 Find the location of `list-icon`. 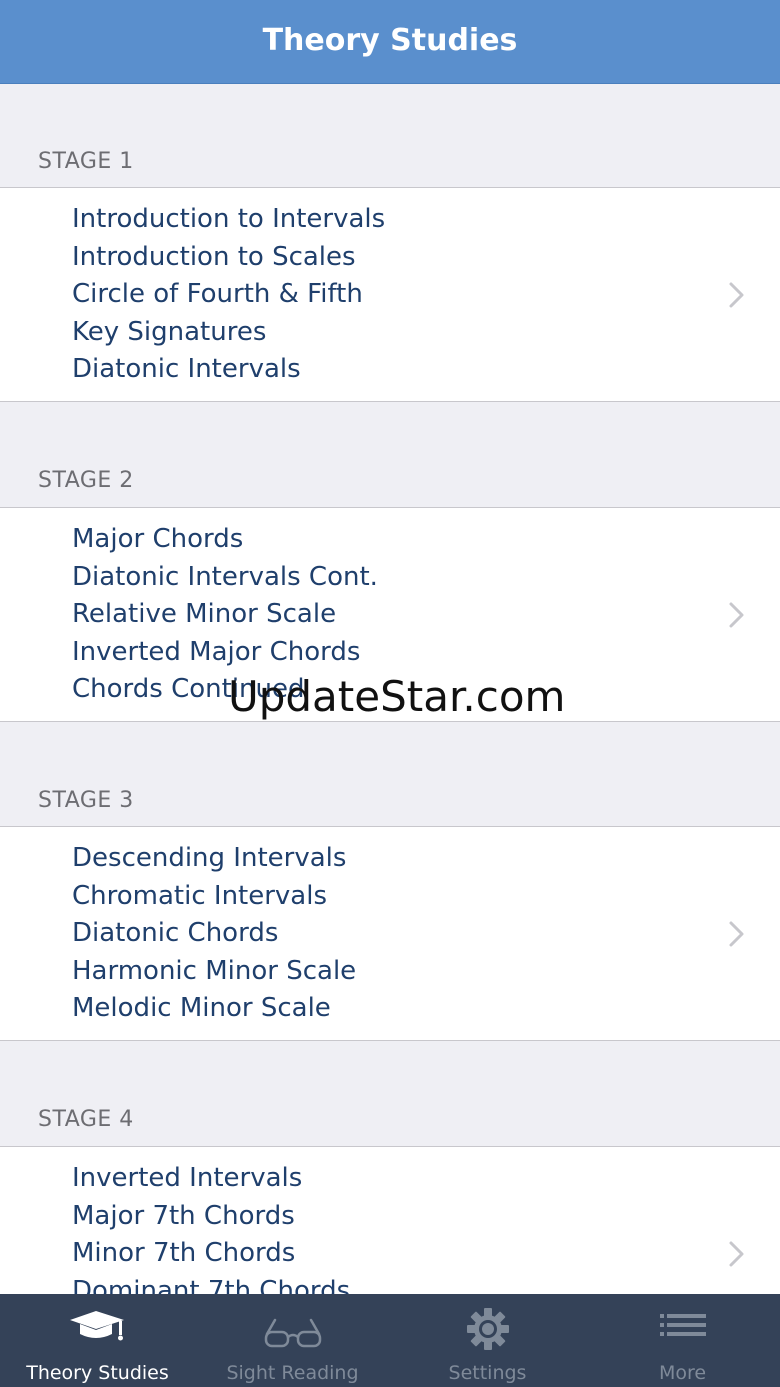

list-icon is located at coordinates (682, 1325).